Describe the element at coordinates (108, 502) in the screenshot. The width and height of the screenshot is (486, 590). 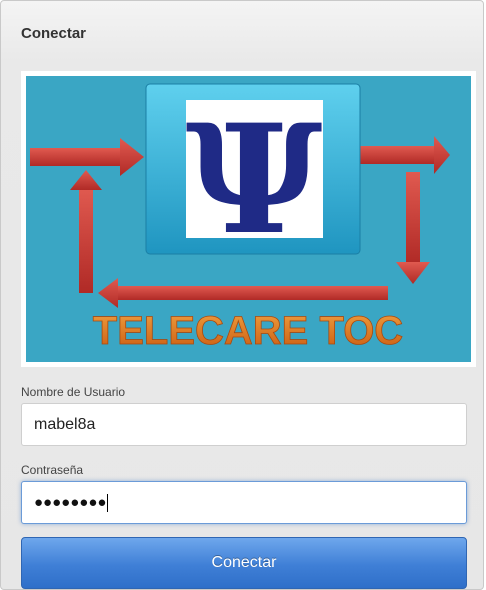
I see `text-caret` at that location.